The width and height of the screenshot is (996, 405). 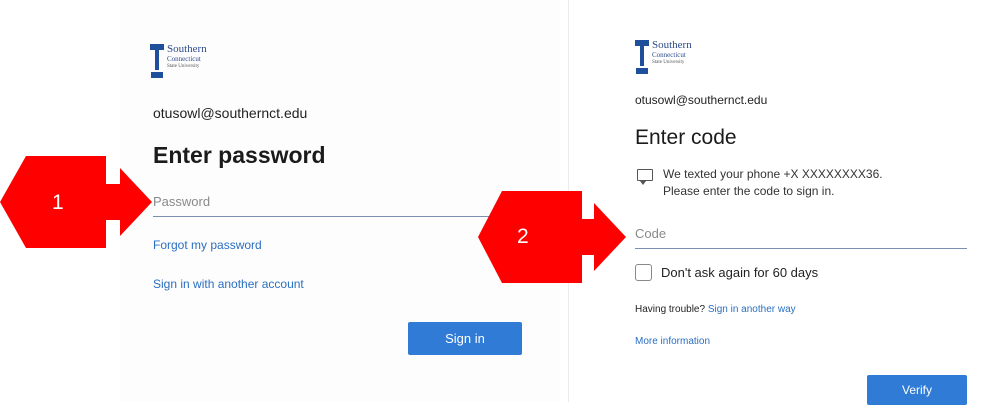 I want to click on code-input, so click(x=801, y=233).